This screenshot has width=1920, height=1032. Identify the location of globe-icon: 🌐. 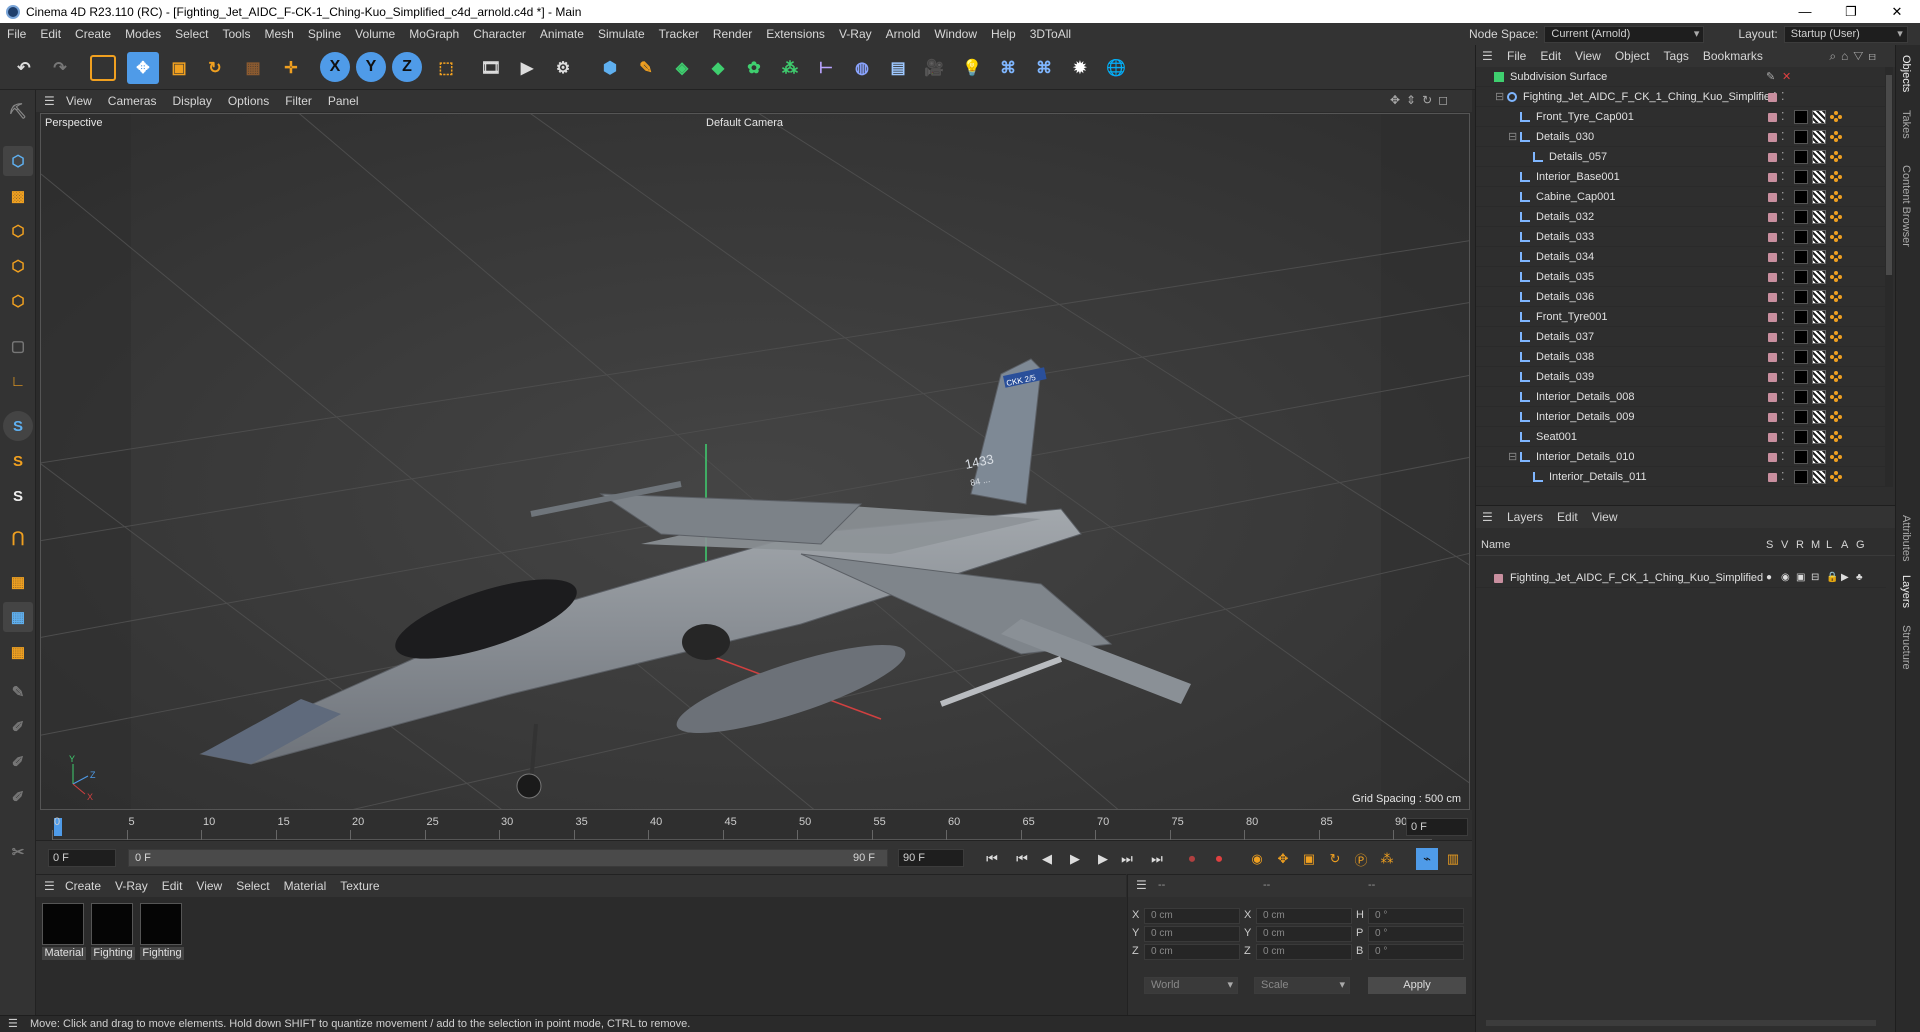
(1116, 68).